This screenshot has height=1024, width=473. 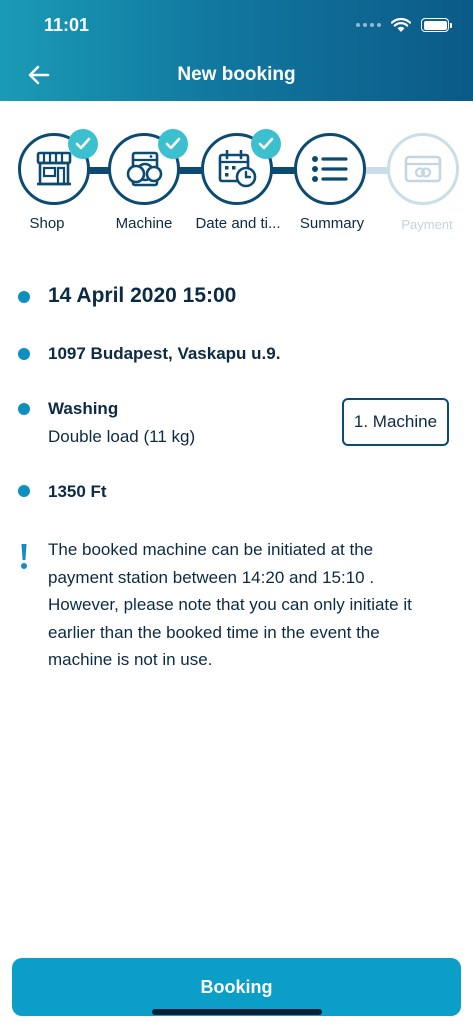 I want to click on calendar-clock-icon, so click(x=237, y=169).